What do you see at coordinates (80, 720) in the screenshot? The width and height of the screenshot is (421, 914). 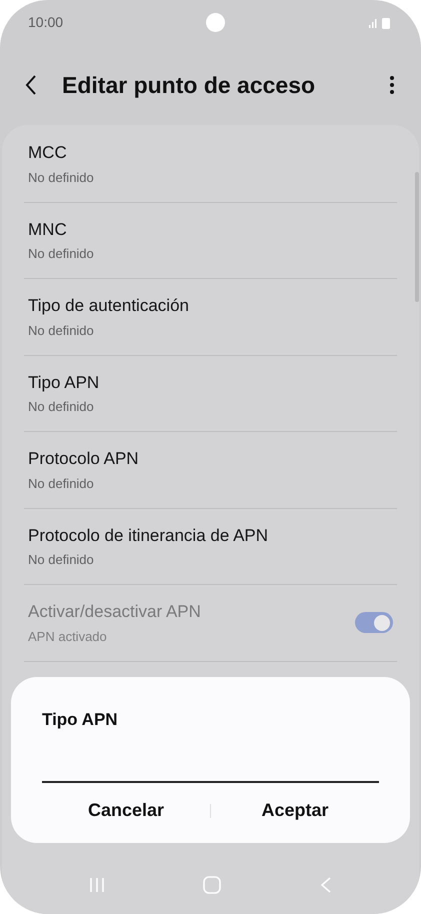 I see `dialog-title: Tipo APN` at bounding box center [80, 720].